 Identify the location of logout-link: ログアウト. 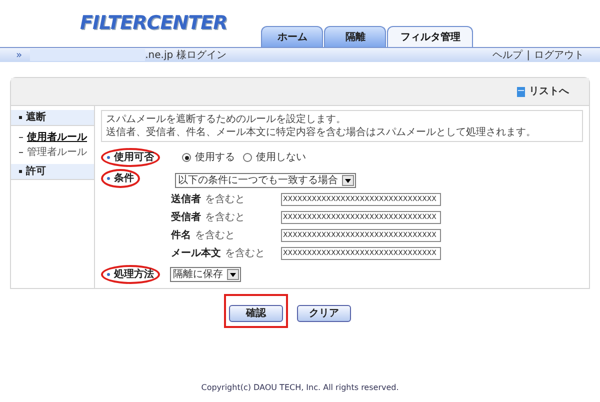
(559, 55).